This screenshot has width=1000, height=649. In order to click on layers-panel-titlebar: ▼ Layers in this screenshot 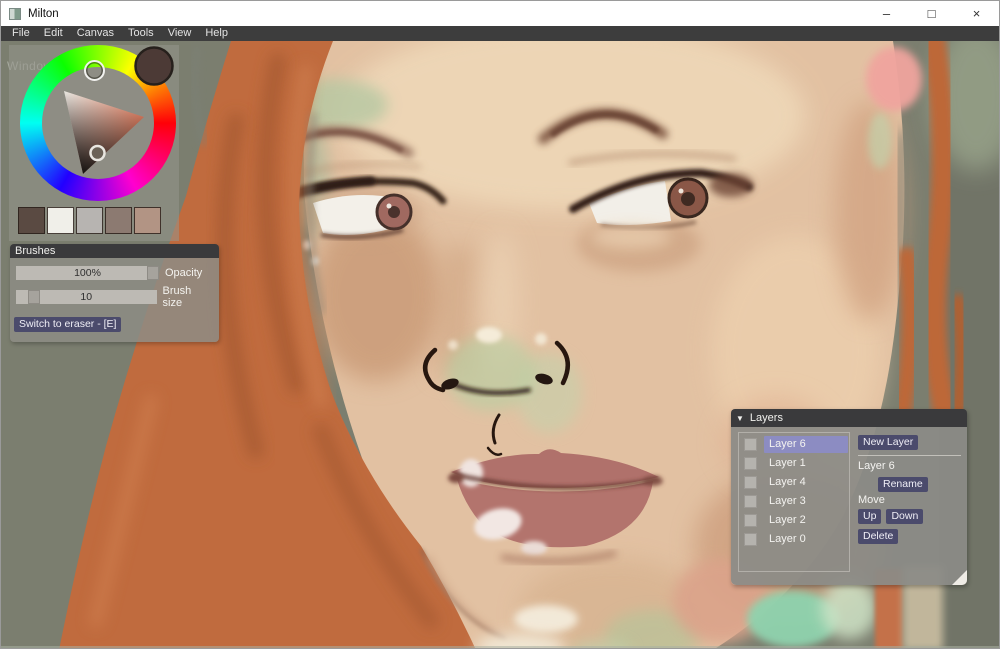, I will do `click(849, 418)`.